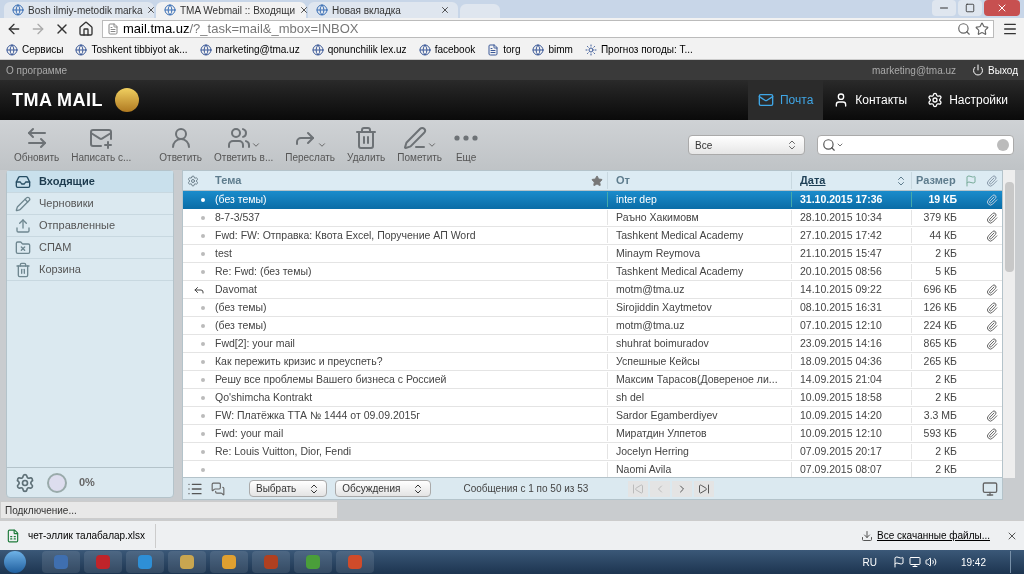  I want to click on sender-cell: Minaym Reymova, so click(699, 253).